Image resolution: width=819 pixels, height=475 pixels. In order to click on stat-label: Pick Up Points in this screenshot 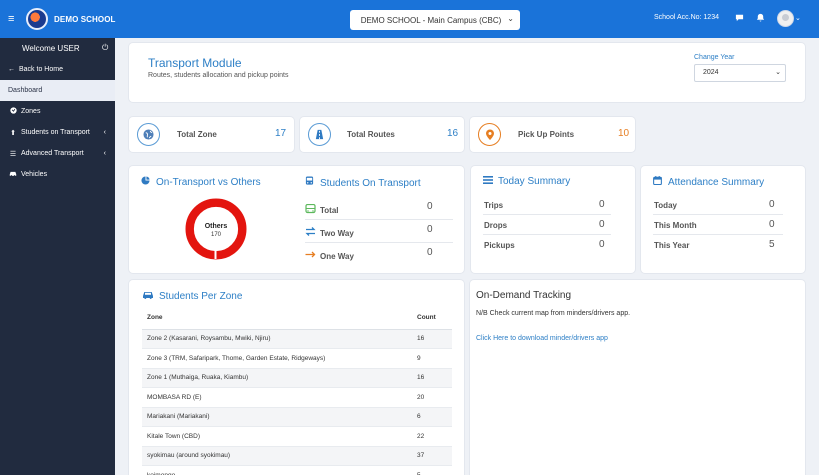, I will do `click(546, 134)`.